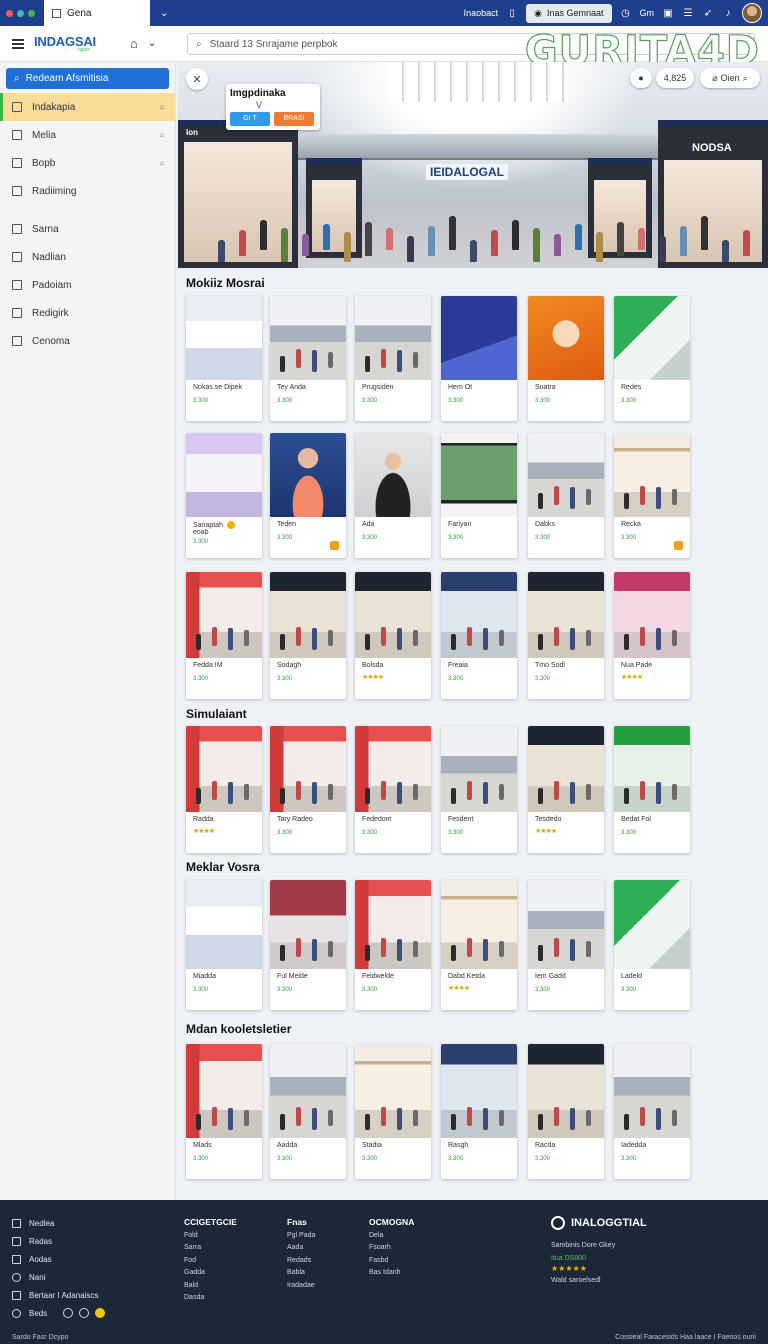  What do you see at coordinates (210, 1286) in the screenshot?
I see `footer-link: Bald` at bounding box center [210, 1286].